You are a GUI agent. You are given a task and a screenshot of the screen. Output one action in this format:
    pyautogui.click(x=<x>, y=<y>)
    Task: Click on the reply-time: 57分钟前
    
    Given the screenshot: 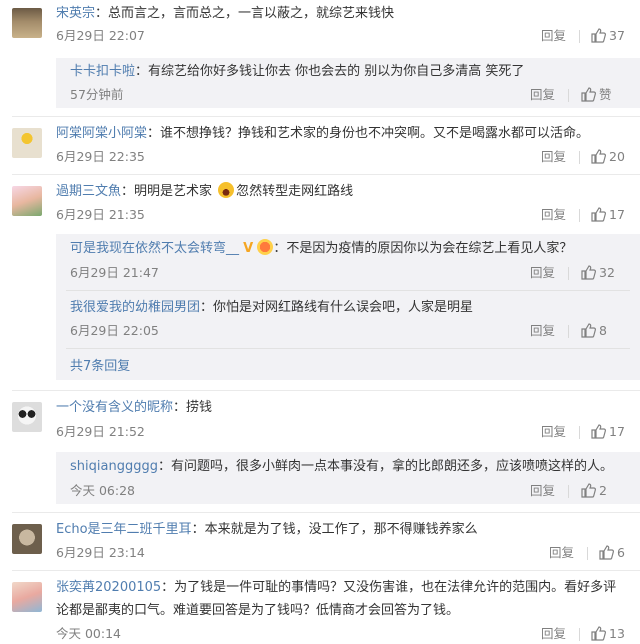 What is the action you would take?
    pyautogui.click(x=97, y=94)
    